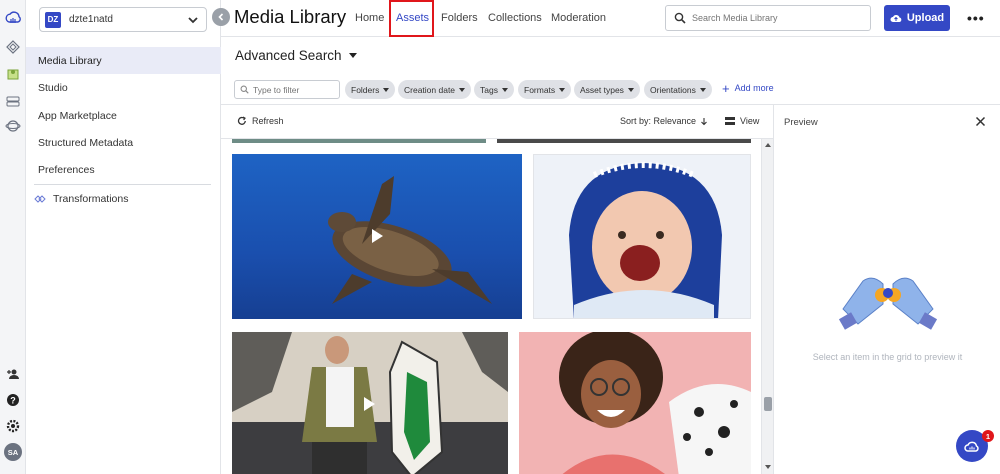  Describe the element at coordinates (86, 142) in the screenshot. I see `sidebar-item-label: Structured Metadata` at that location.